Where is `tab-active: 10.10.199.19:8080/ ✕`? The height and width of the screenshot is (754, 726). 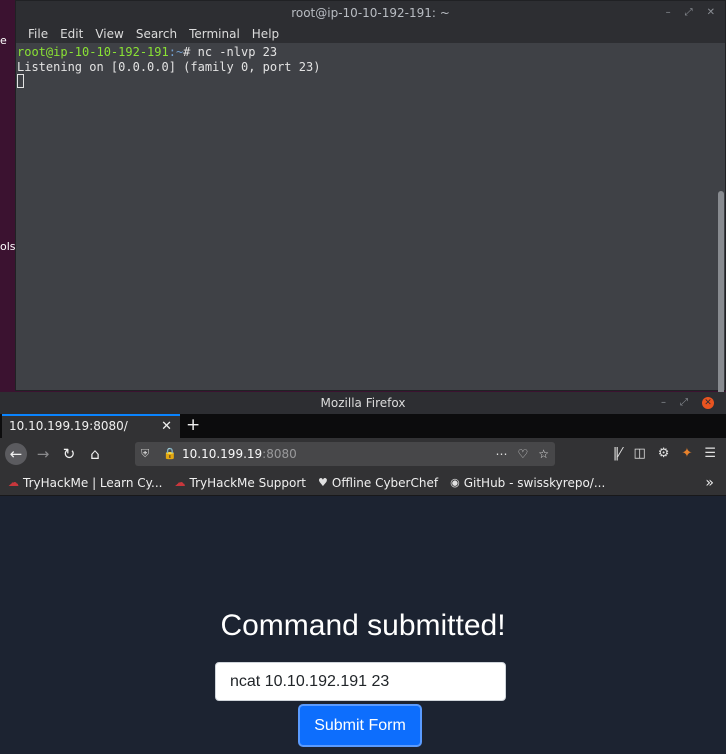
tab-active: 10.10.199.19:8080/ ✕ is located at coordinates (91, 426).